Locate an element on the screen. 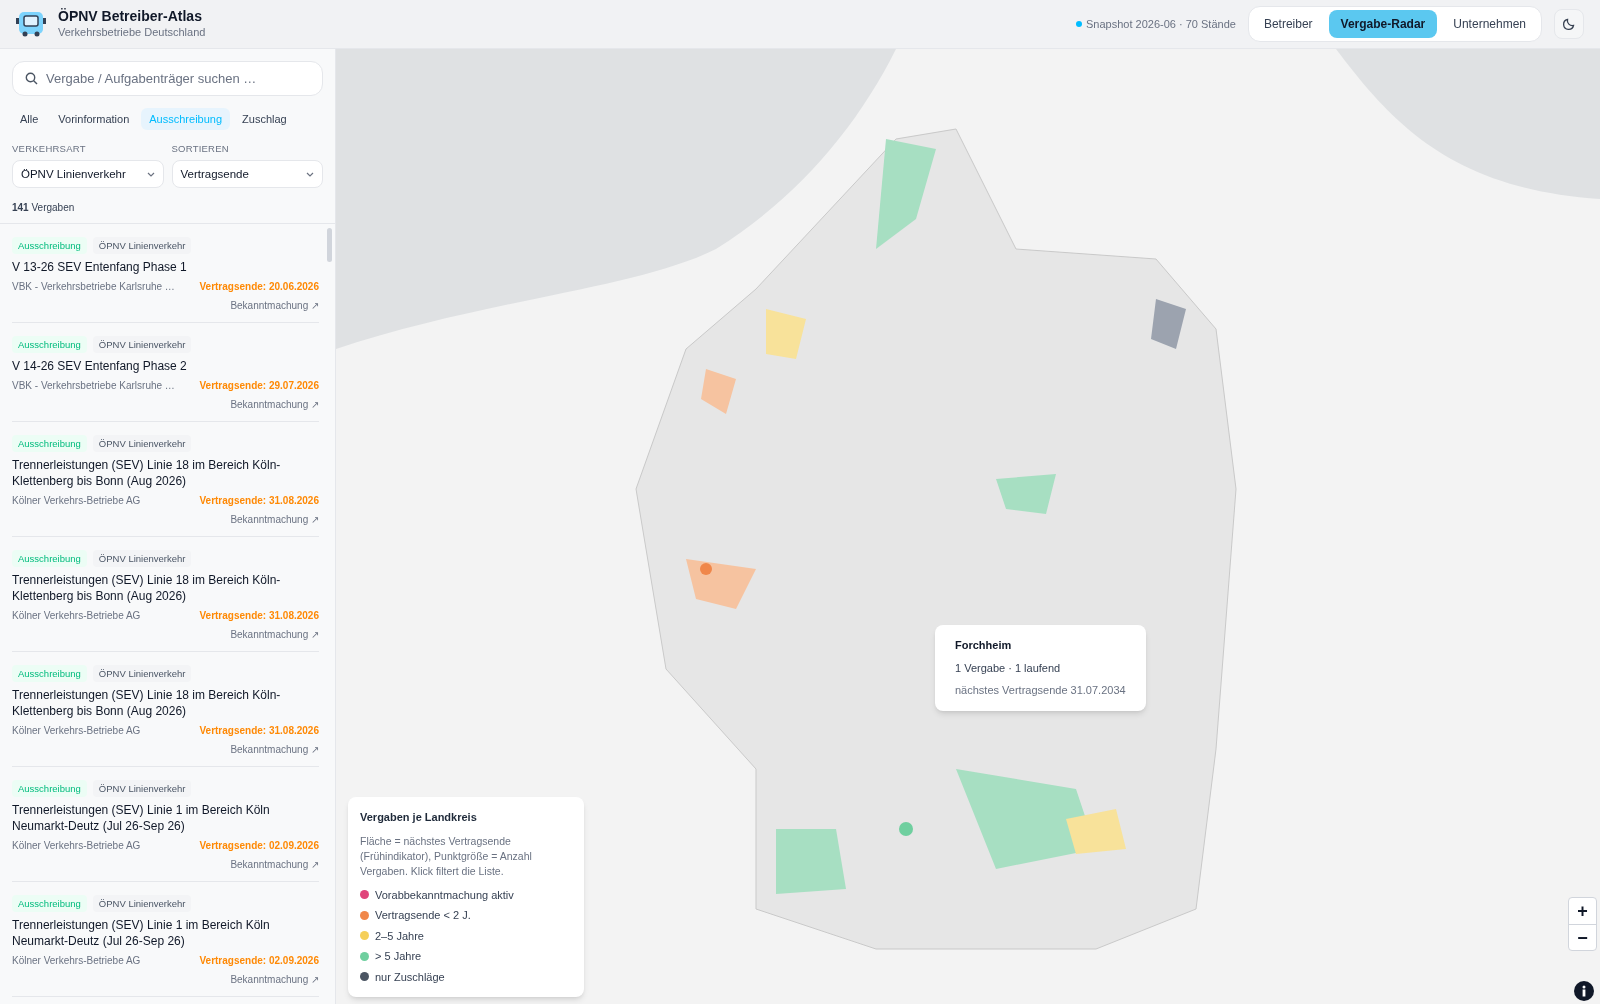 This screenshot has width=1600, height=1004. view-tab: Vergabe-Radar is located at coordinates (1383, 24).